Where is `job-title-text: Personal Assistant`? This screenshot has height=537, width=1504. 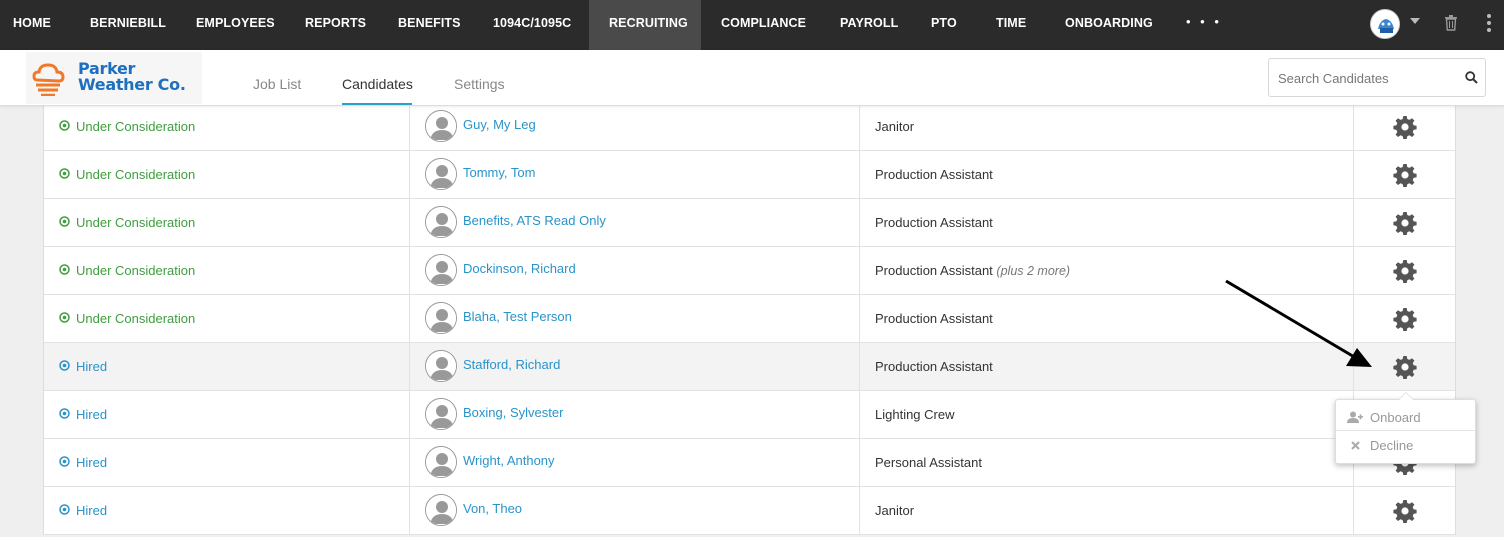 job-title-text: Personal Assistant is located at coordinates (928, 462).